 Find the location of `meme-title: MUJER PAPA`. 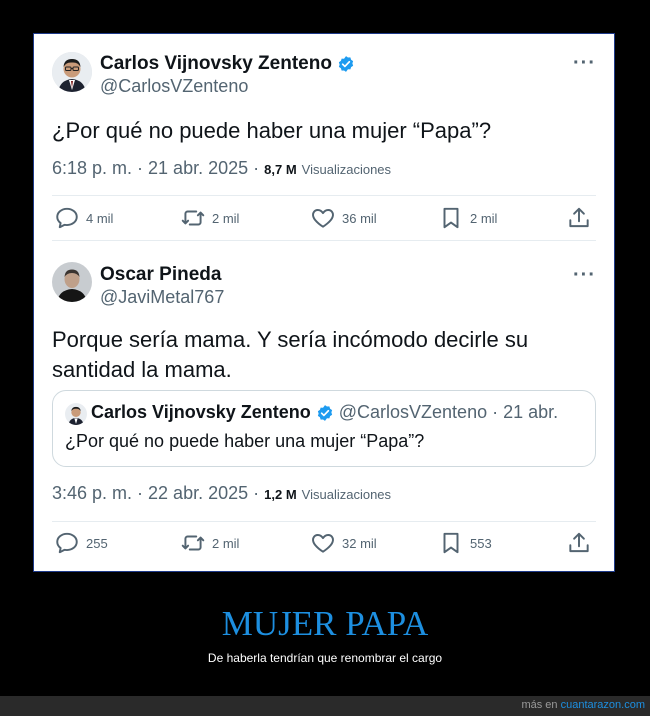

meme-title: MUJER PAPA is located at coordinates (325, 623).